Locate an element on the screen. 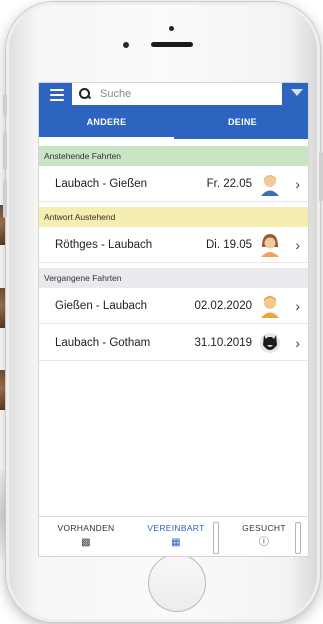 The width and height of the screenshot is (323, 624). ride-route: Laubach - Gotham is located at coordinates (103, 342).